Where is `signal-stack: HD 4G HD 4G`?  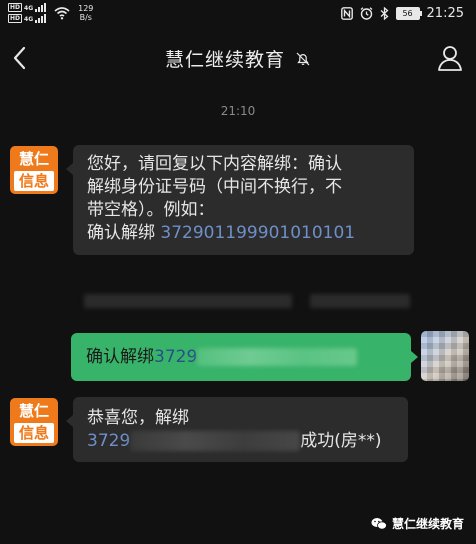 signal-stack: HD 4G HD 4G is located at coordinates (27, 13).